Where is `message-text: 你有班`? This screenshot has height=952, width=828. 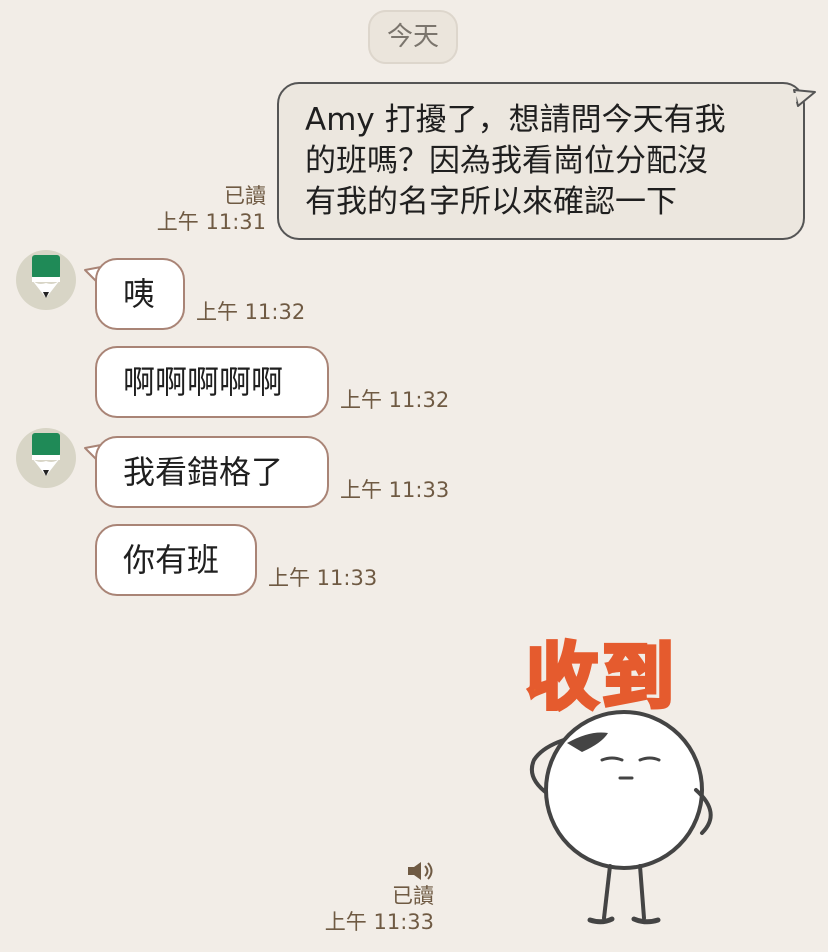
message-text: 你有班 is located at coordinates (171, 560).